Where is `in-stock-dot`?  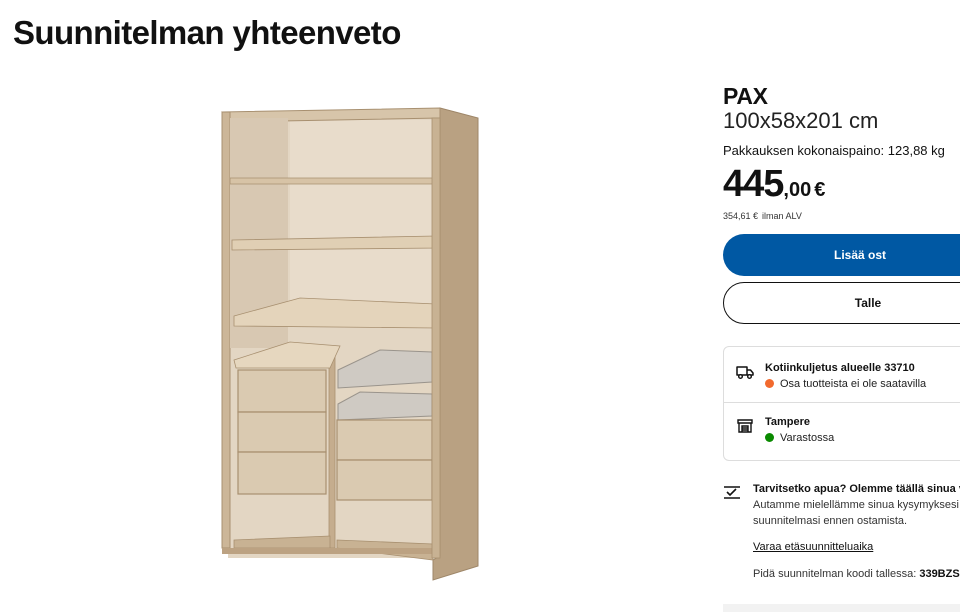 in-stock-dot is located at coordinates (769, 437).